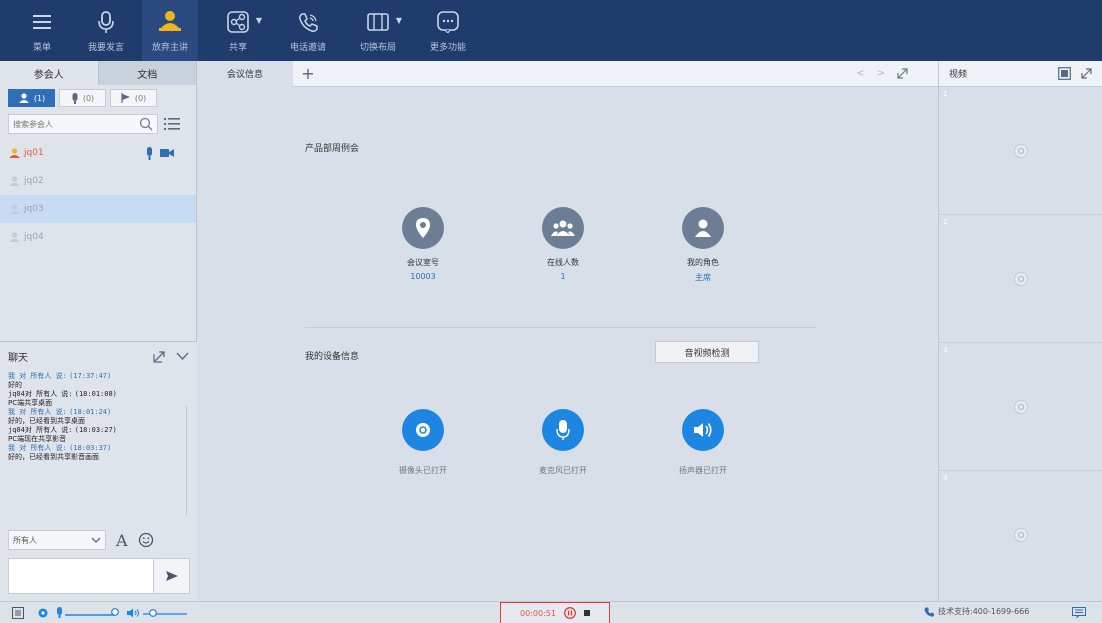 The width and height of the screenshot is (1102, 623). Describe the element at coordinates (98, 399) in the screenshot. I see `chat-message: jq04对 所有人 说: (18:01:08) PC端共享桌面` at that location.